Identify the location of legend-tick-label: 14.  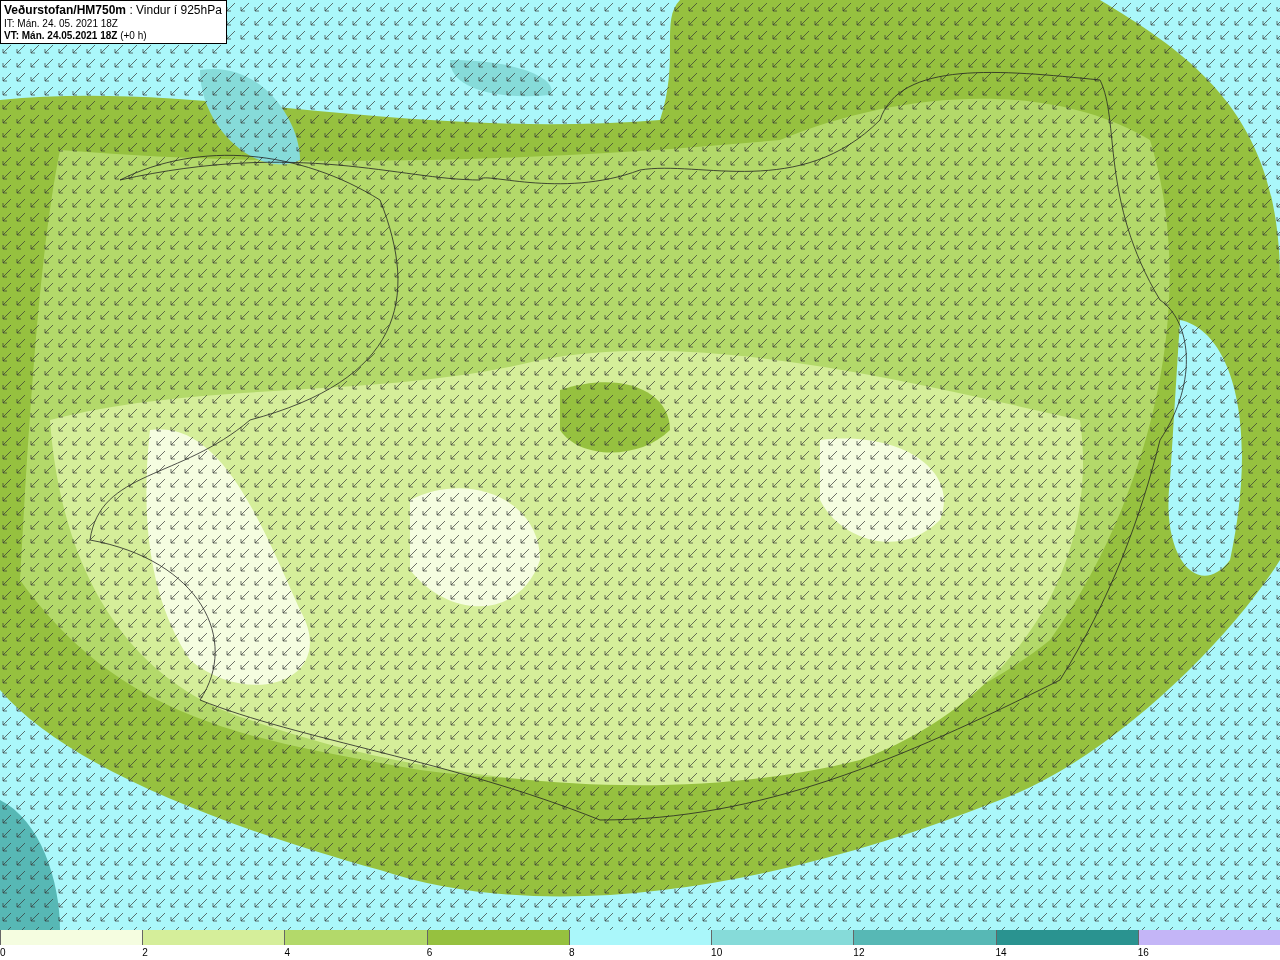
(1001, 952).